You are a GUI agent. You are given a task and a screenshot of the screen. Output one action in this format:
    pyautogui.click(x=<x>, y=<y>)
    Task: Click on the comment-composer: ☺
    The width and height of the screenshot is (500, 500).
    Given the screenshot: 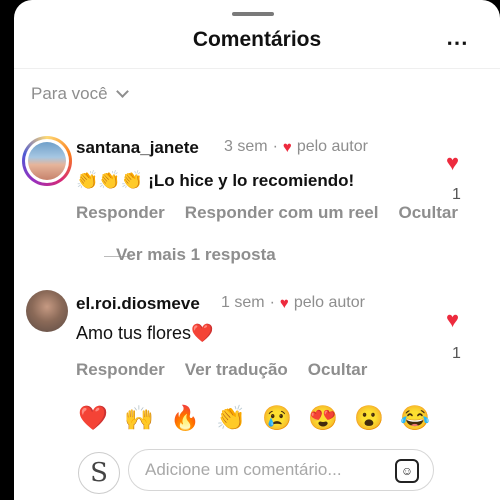 What is the action you would take?
    pyautogui.click(x=281, y=470)
    